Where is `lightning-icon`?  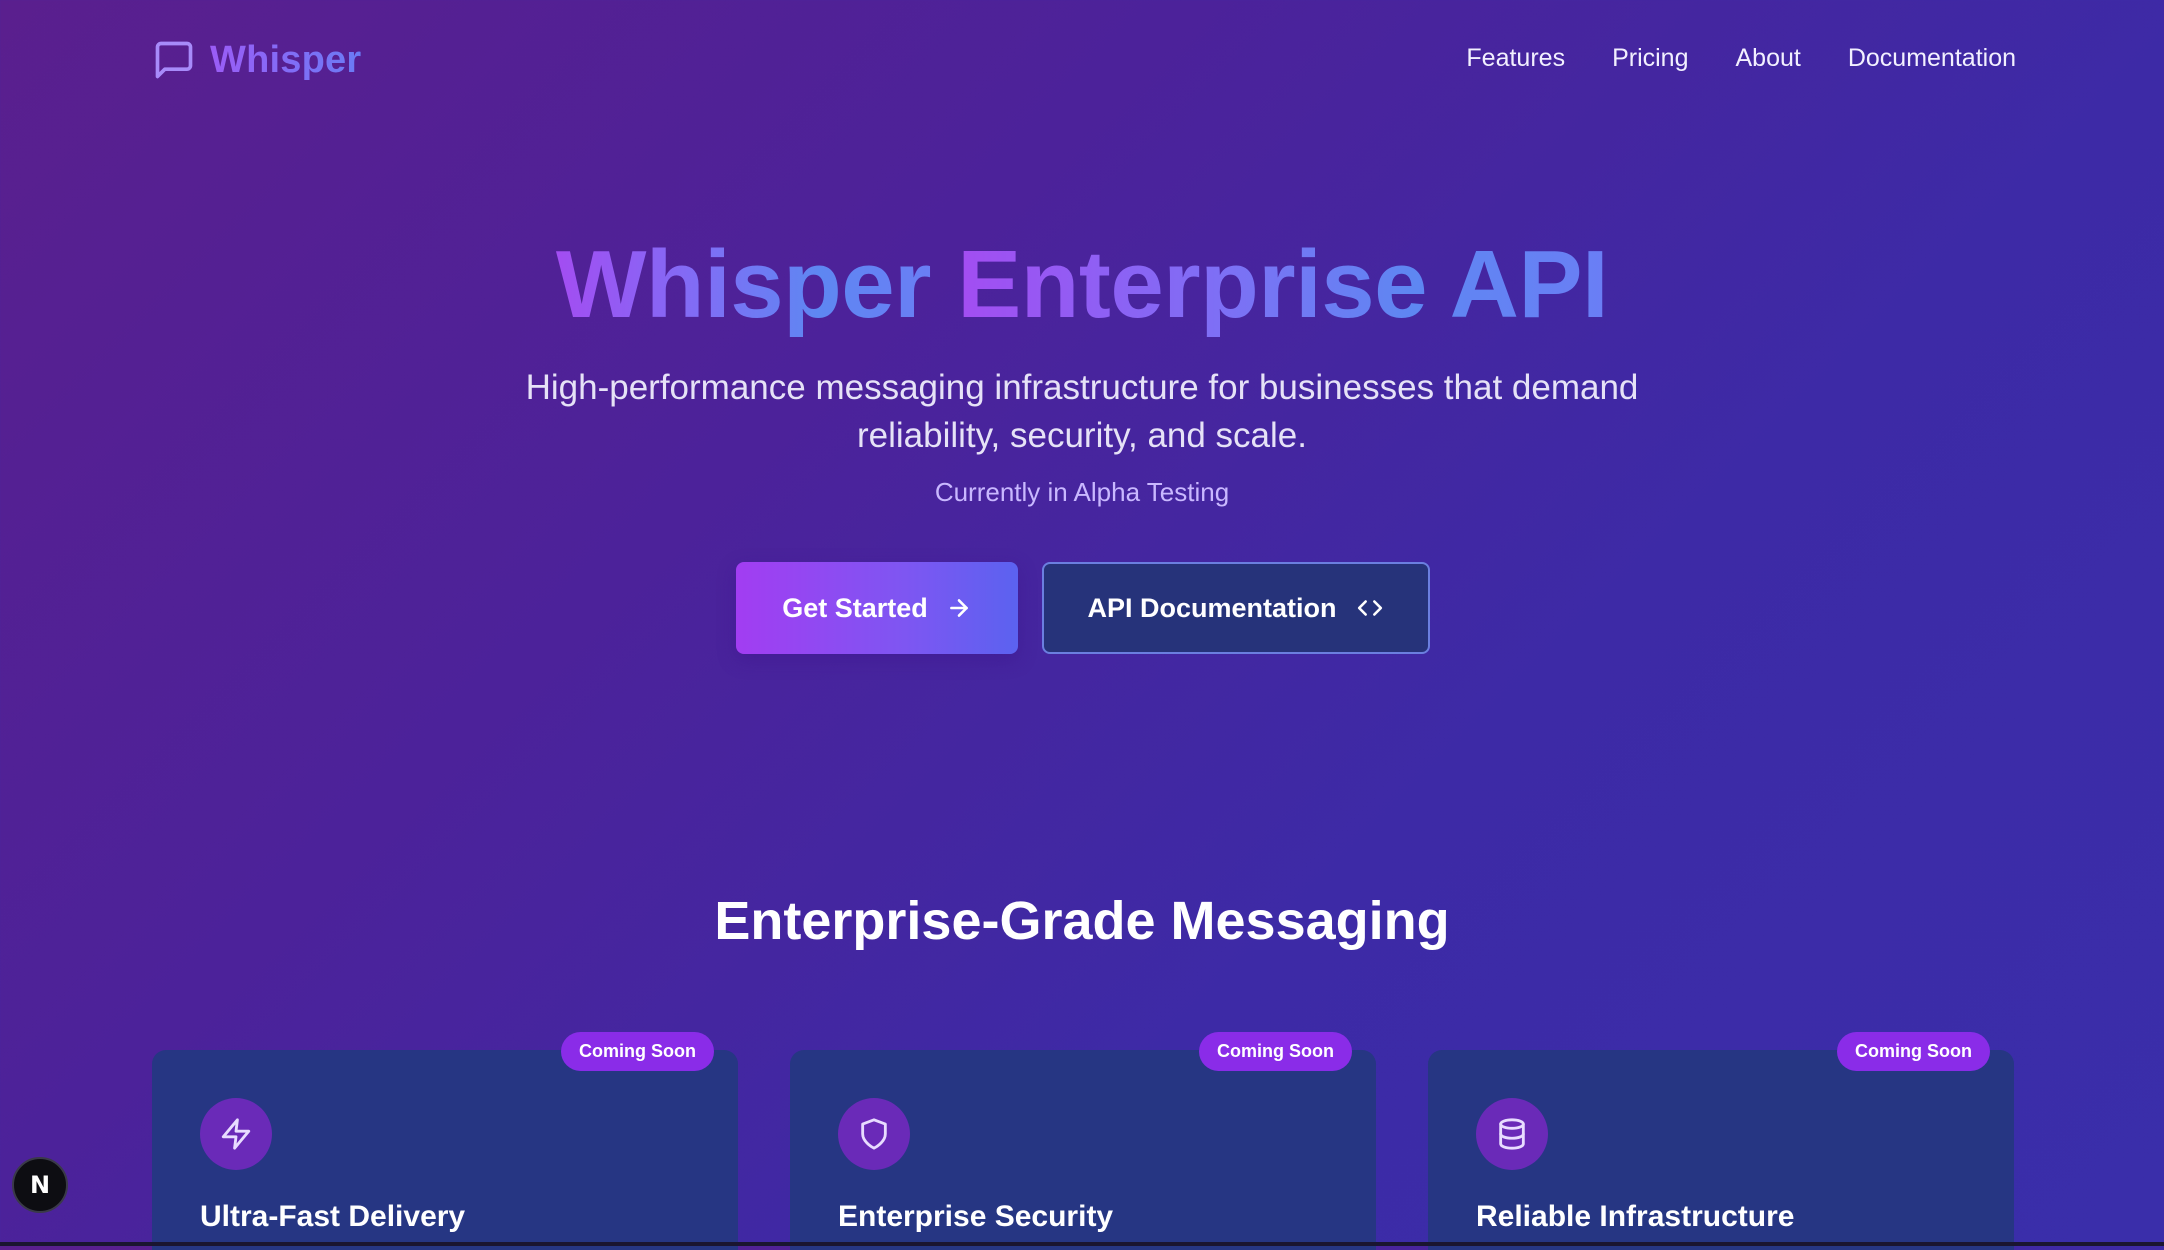
lightning-icon is located at coordinates (236, 1134).